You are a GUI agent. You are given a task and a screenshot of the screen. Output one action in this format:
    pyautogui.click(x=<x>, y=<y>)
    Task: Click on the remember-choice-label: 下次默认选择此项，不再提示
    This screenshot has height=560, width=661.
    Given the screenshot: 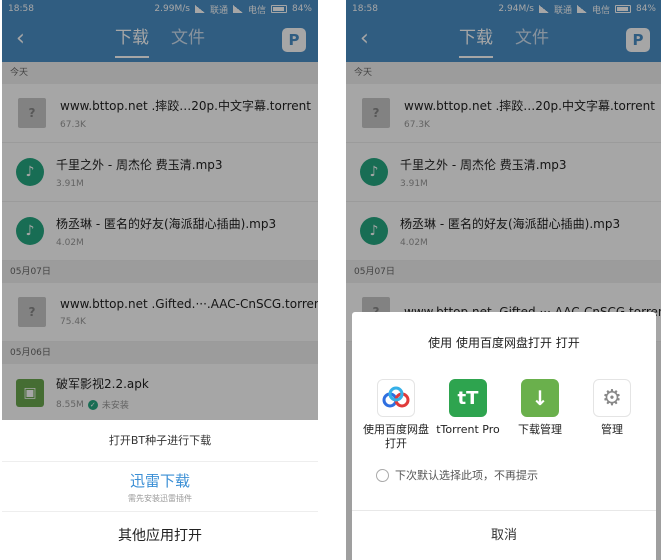 What is the action you would take?
    pyautogui.click(x=466, y=475)
    